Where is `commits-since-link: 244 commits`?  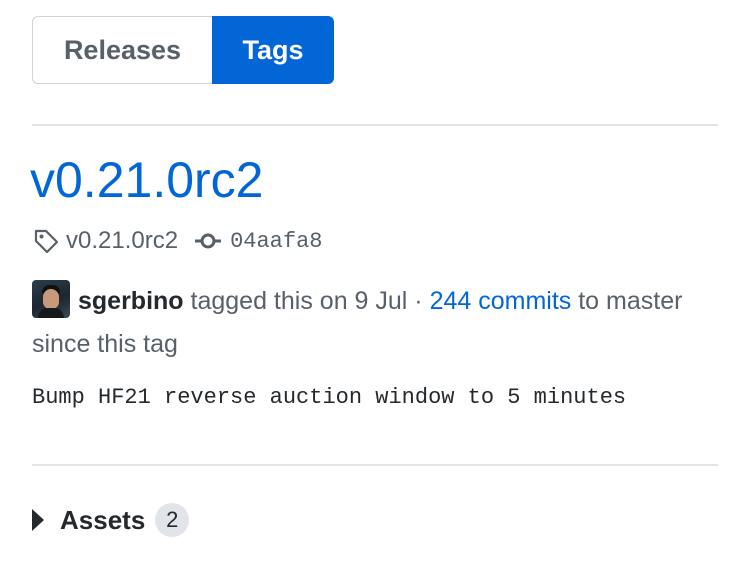
commits-since-link: 244 commits is located at coordinates (501, 301).